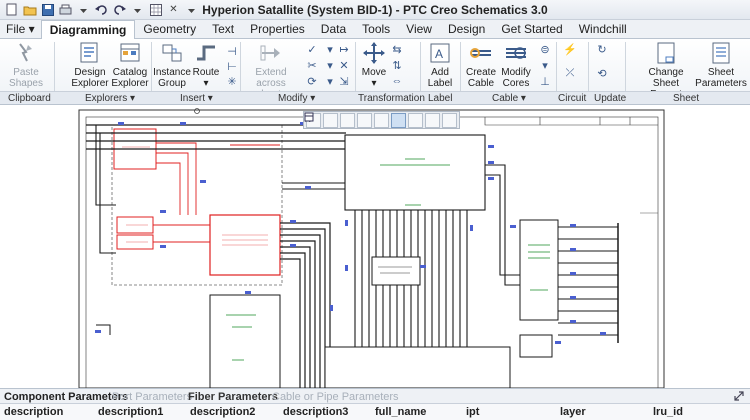 The image size is (750, 420). Describe the element at coordinates (335, 397) in the screenshot. I see `tab-cable-pipe-parameters: Cable or Pipe Parameters` at that location.